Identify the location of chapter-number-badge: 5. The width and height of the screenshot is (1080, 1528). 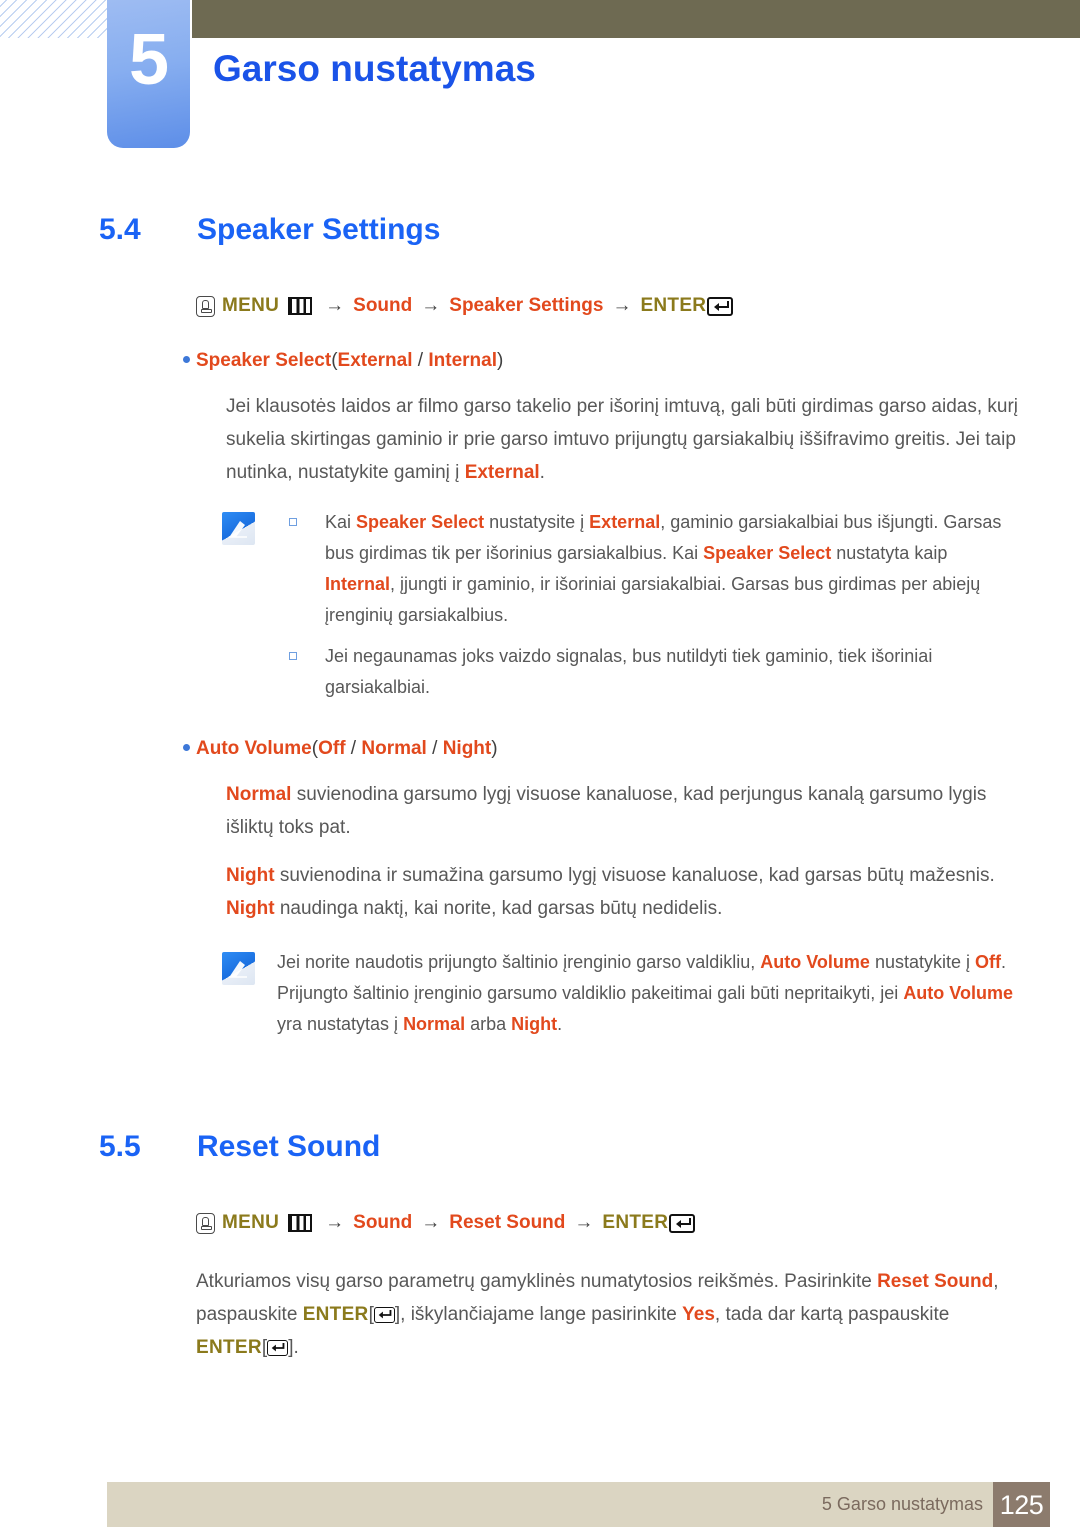
(148, 74).